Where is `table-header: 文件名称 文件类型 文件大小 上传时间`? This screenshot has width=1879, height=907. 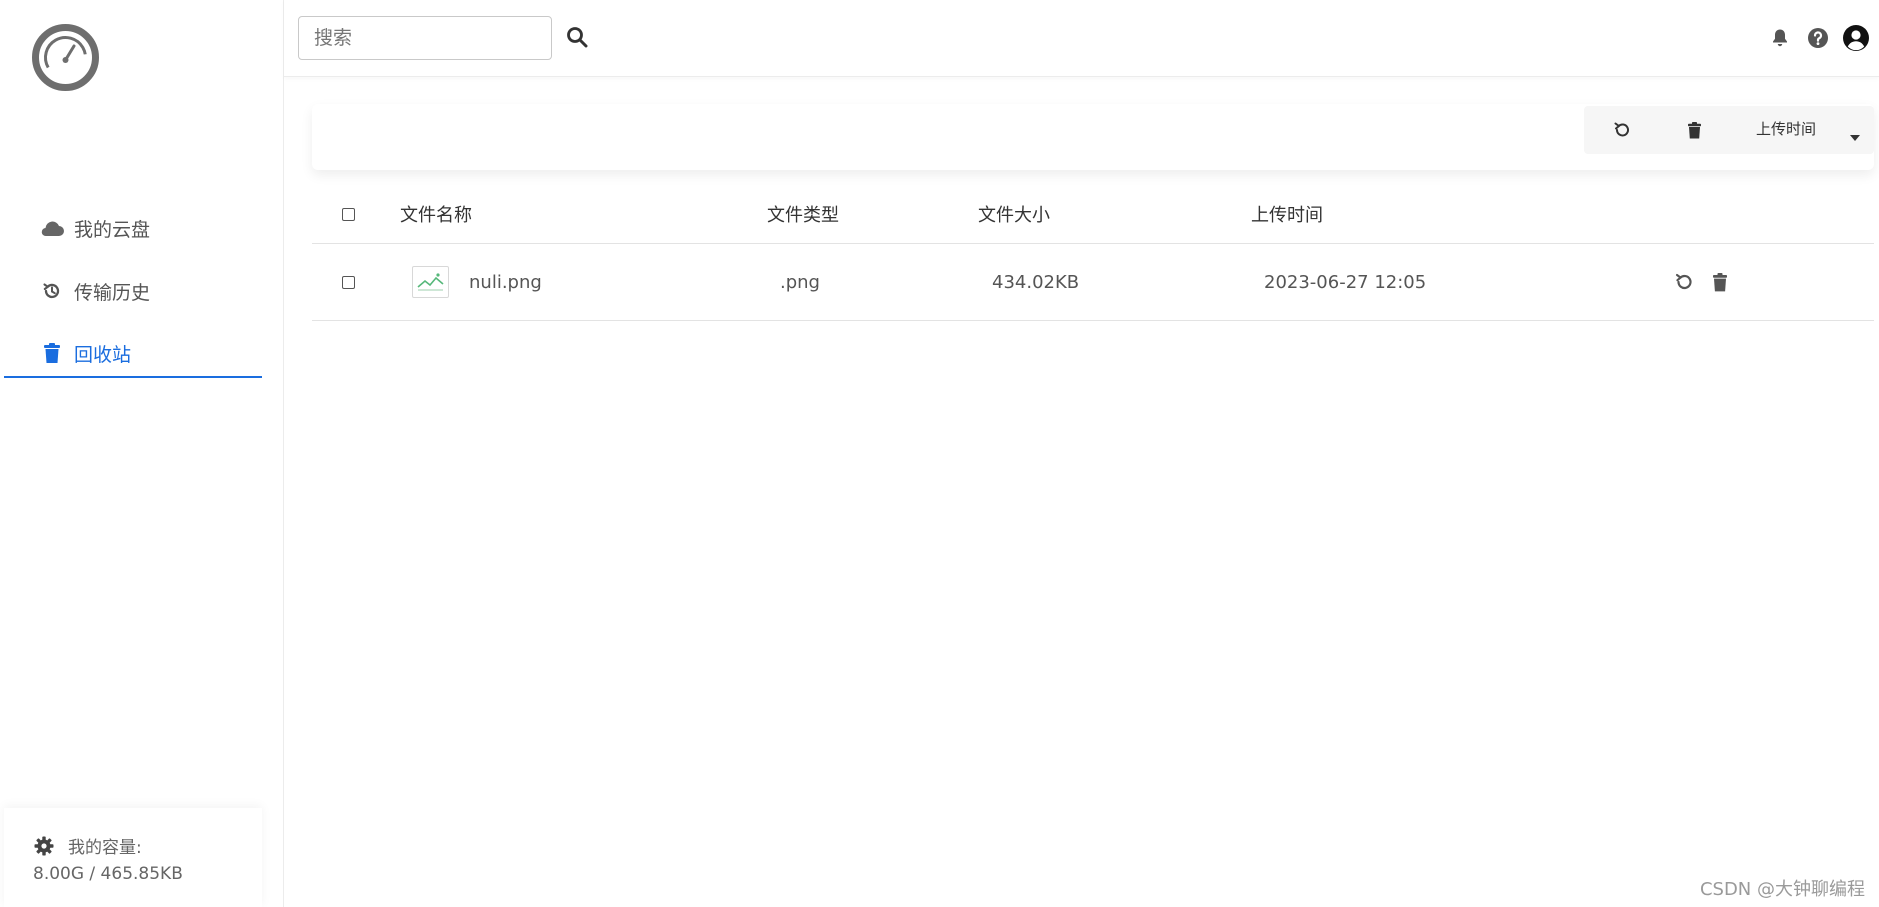 table-header: 文件名称 文件类型 文件大小 上传时间 is located at coordinates (1093, 214).